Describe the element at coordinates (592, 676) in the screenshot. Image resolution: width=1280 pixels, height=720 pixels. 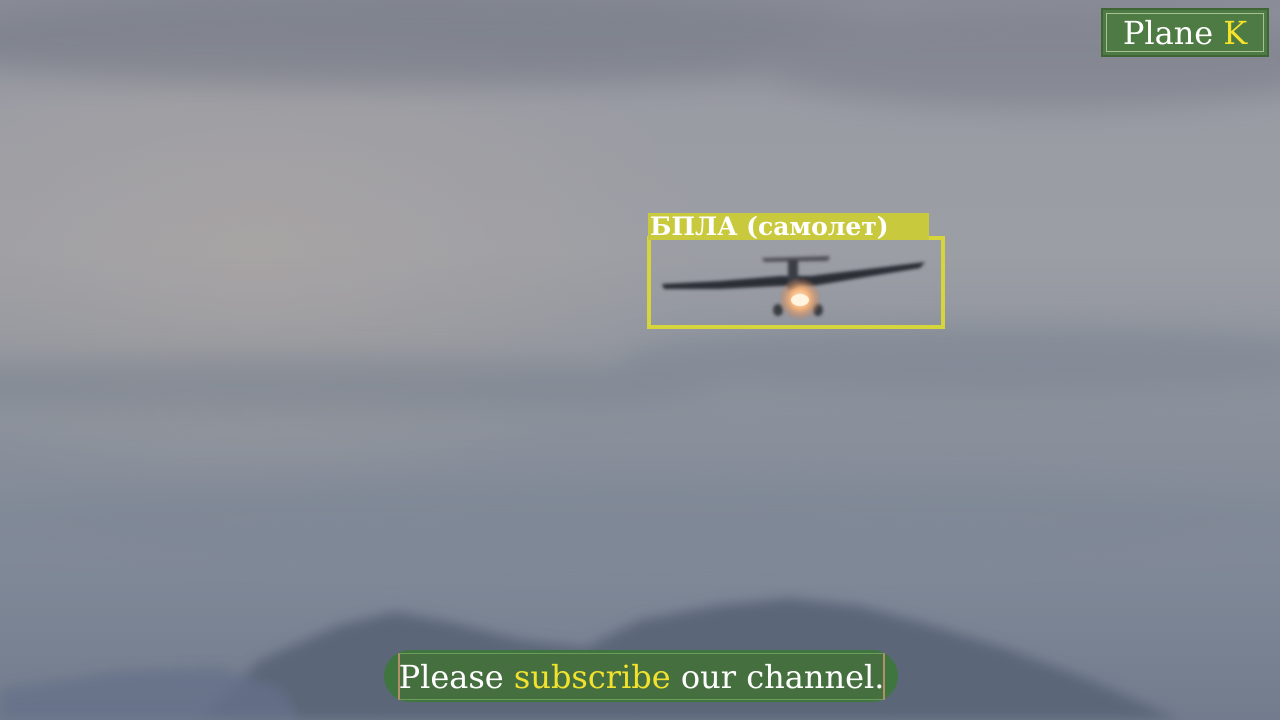
I see `banner-highlight: subscribe` at that location.